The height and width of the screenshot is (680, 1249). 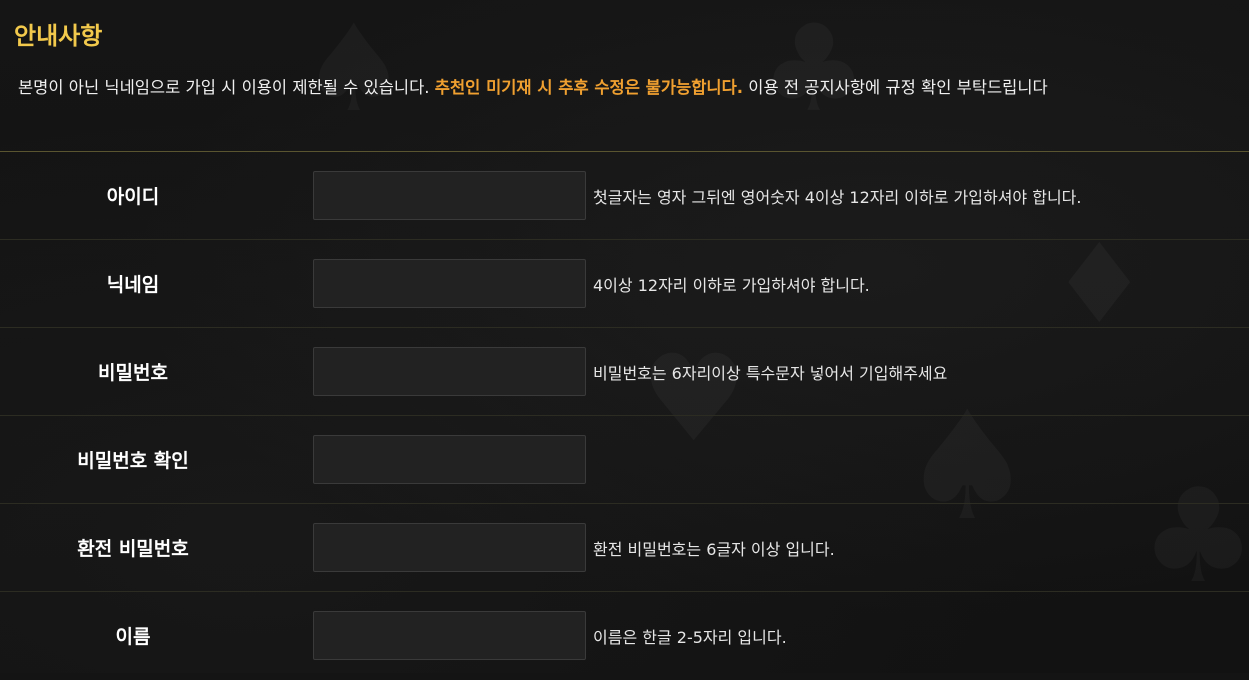 What do you see at coordinates (449, 459) in the screenshot?
I see `password-confirm-input` at bounding box center [449, 459].